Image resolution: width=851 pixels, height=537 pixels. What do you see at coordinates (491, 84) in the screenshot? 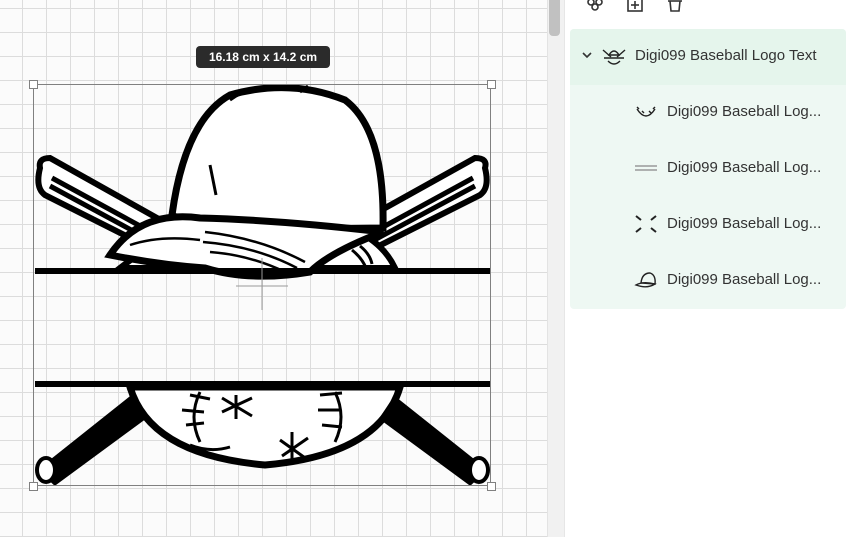
I see `resize-handle-top-right` at bounding box center [491, 84].